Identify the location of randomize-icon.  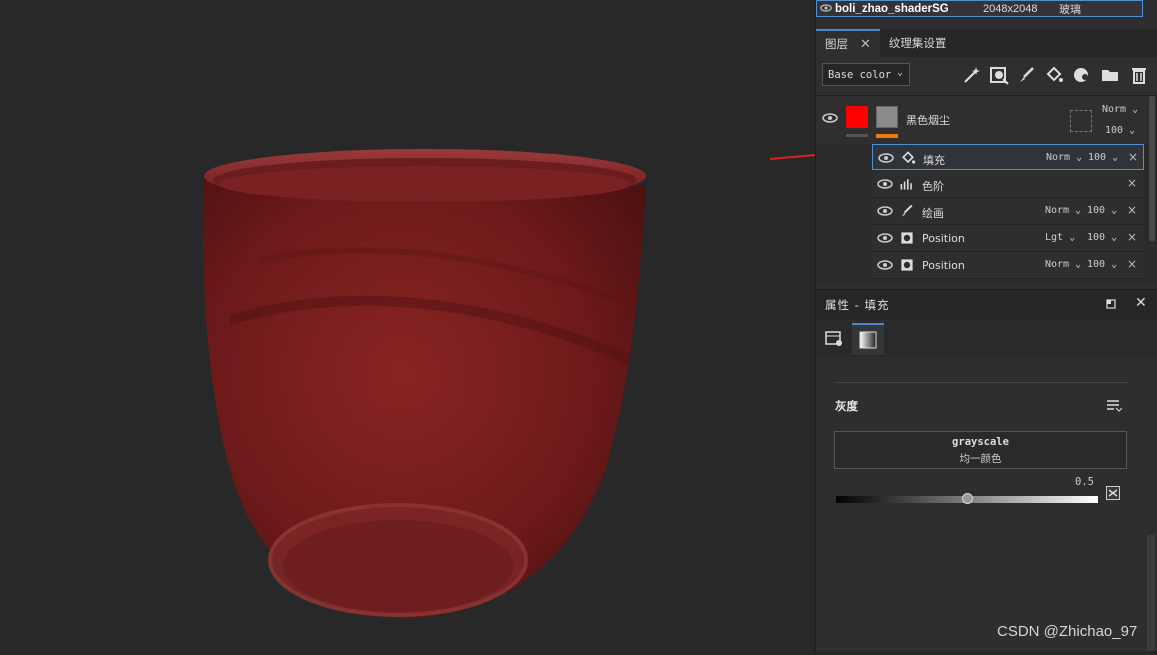
(1113, 493).